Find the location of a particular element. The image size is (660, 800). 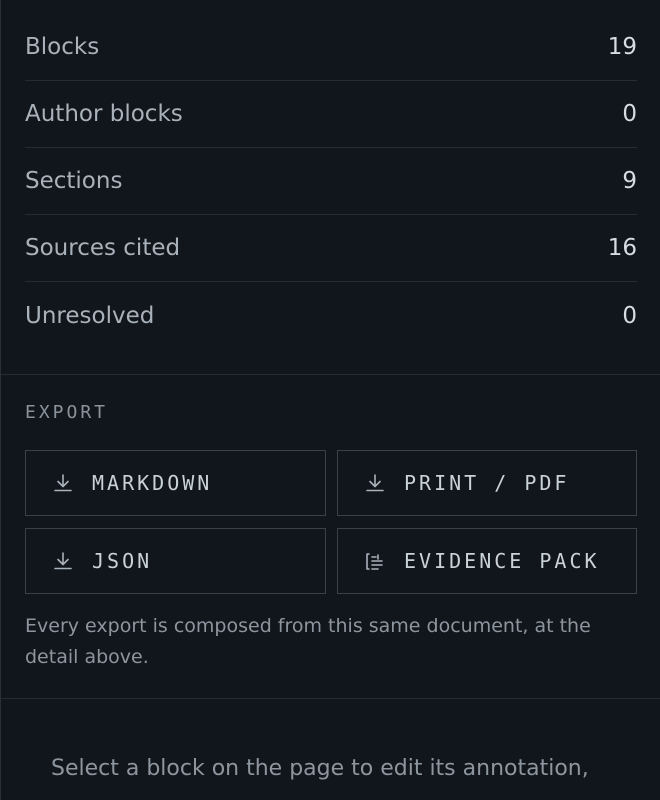

stat-label: Blocks is located at coordinates (62, 47).